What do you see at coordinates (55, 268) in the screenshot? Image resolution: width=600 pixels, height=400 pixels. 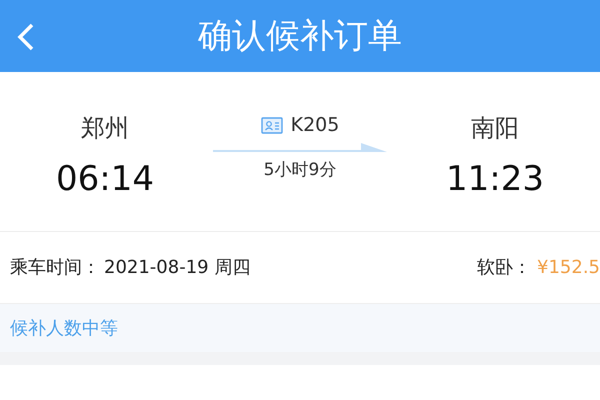 I see `date-label: 乘车时间：` at bounding box center [55, 268].